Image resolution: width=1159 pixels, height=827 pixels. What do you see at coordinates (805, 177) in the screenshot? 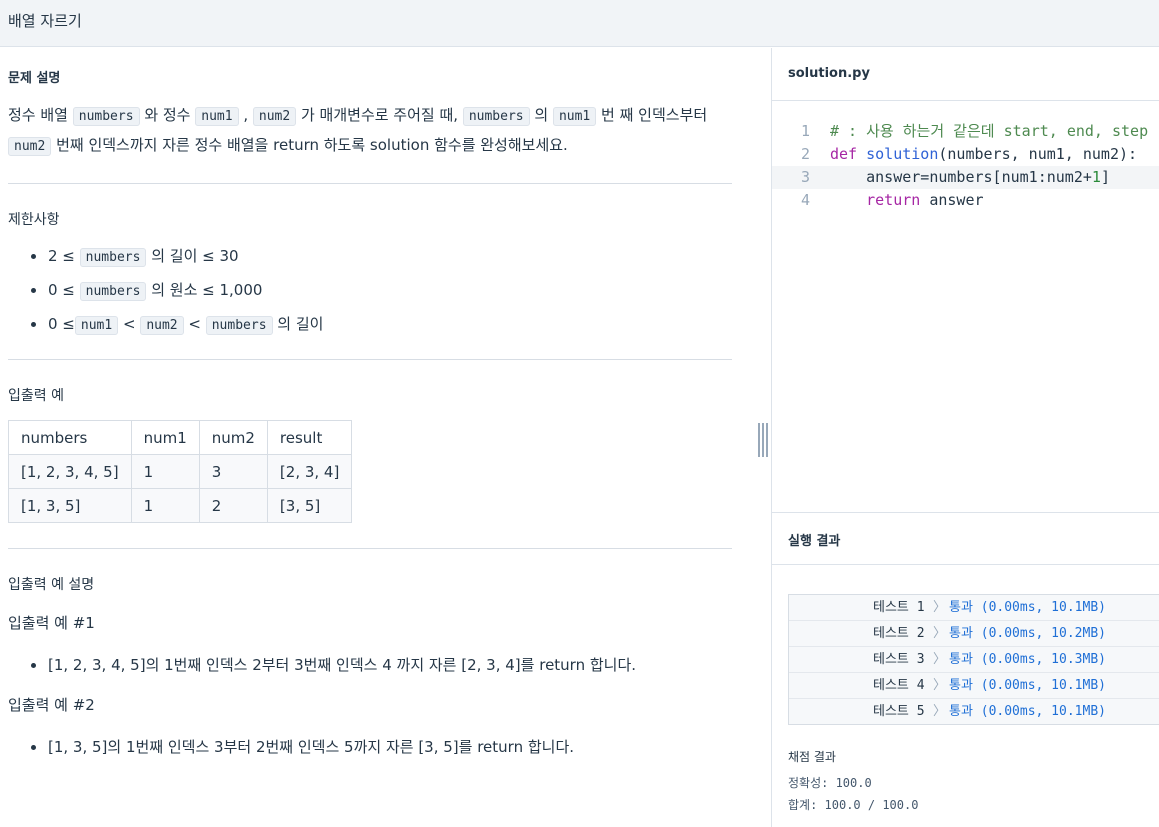
I see `line-number: 3` at bounding box center [805, 177].